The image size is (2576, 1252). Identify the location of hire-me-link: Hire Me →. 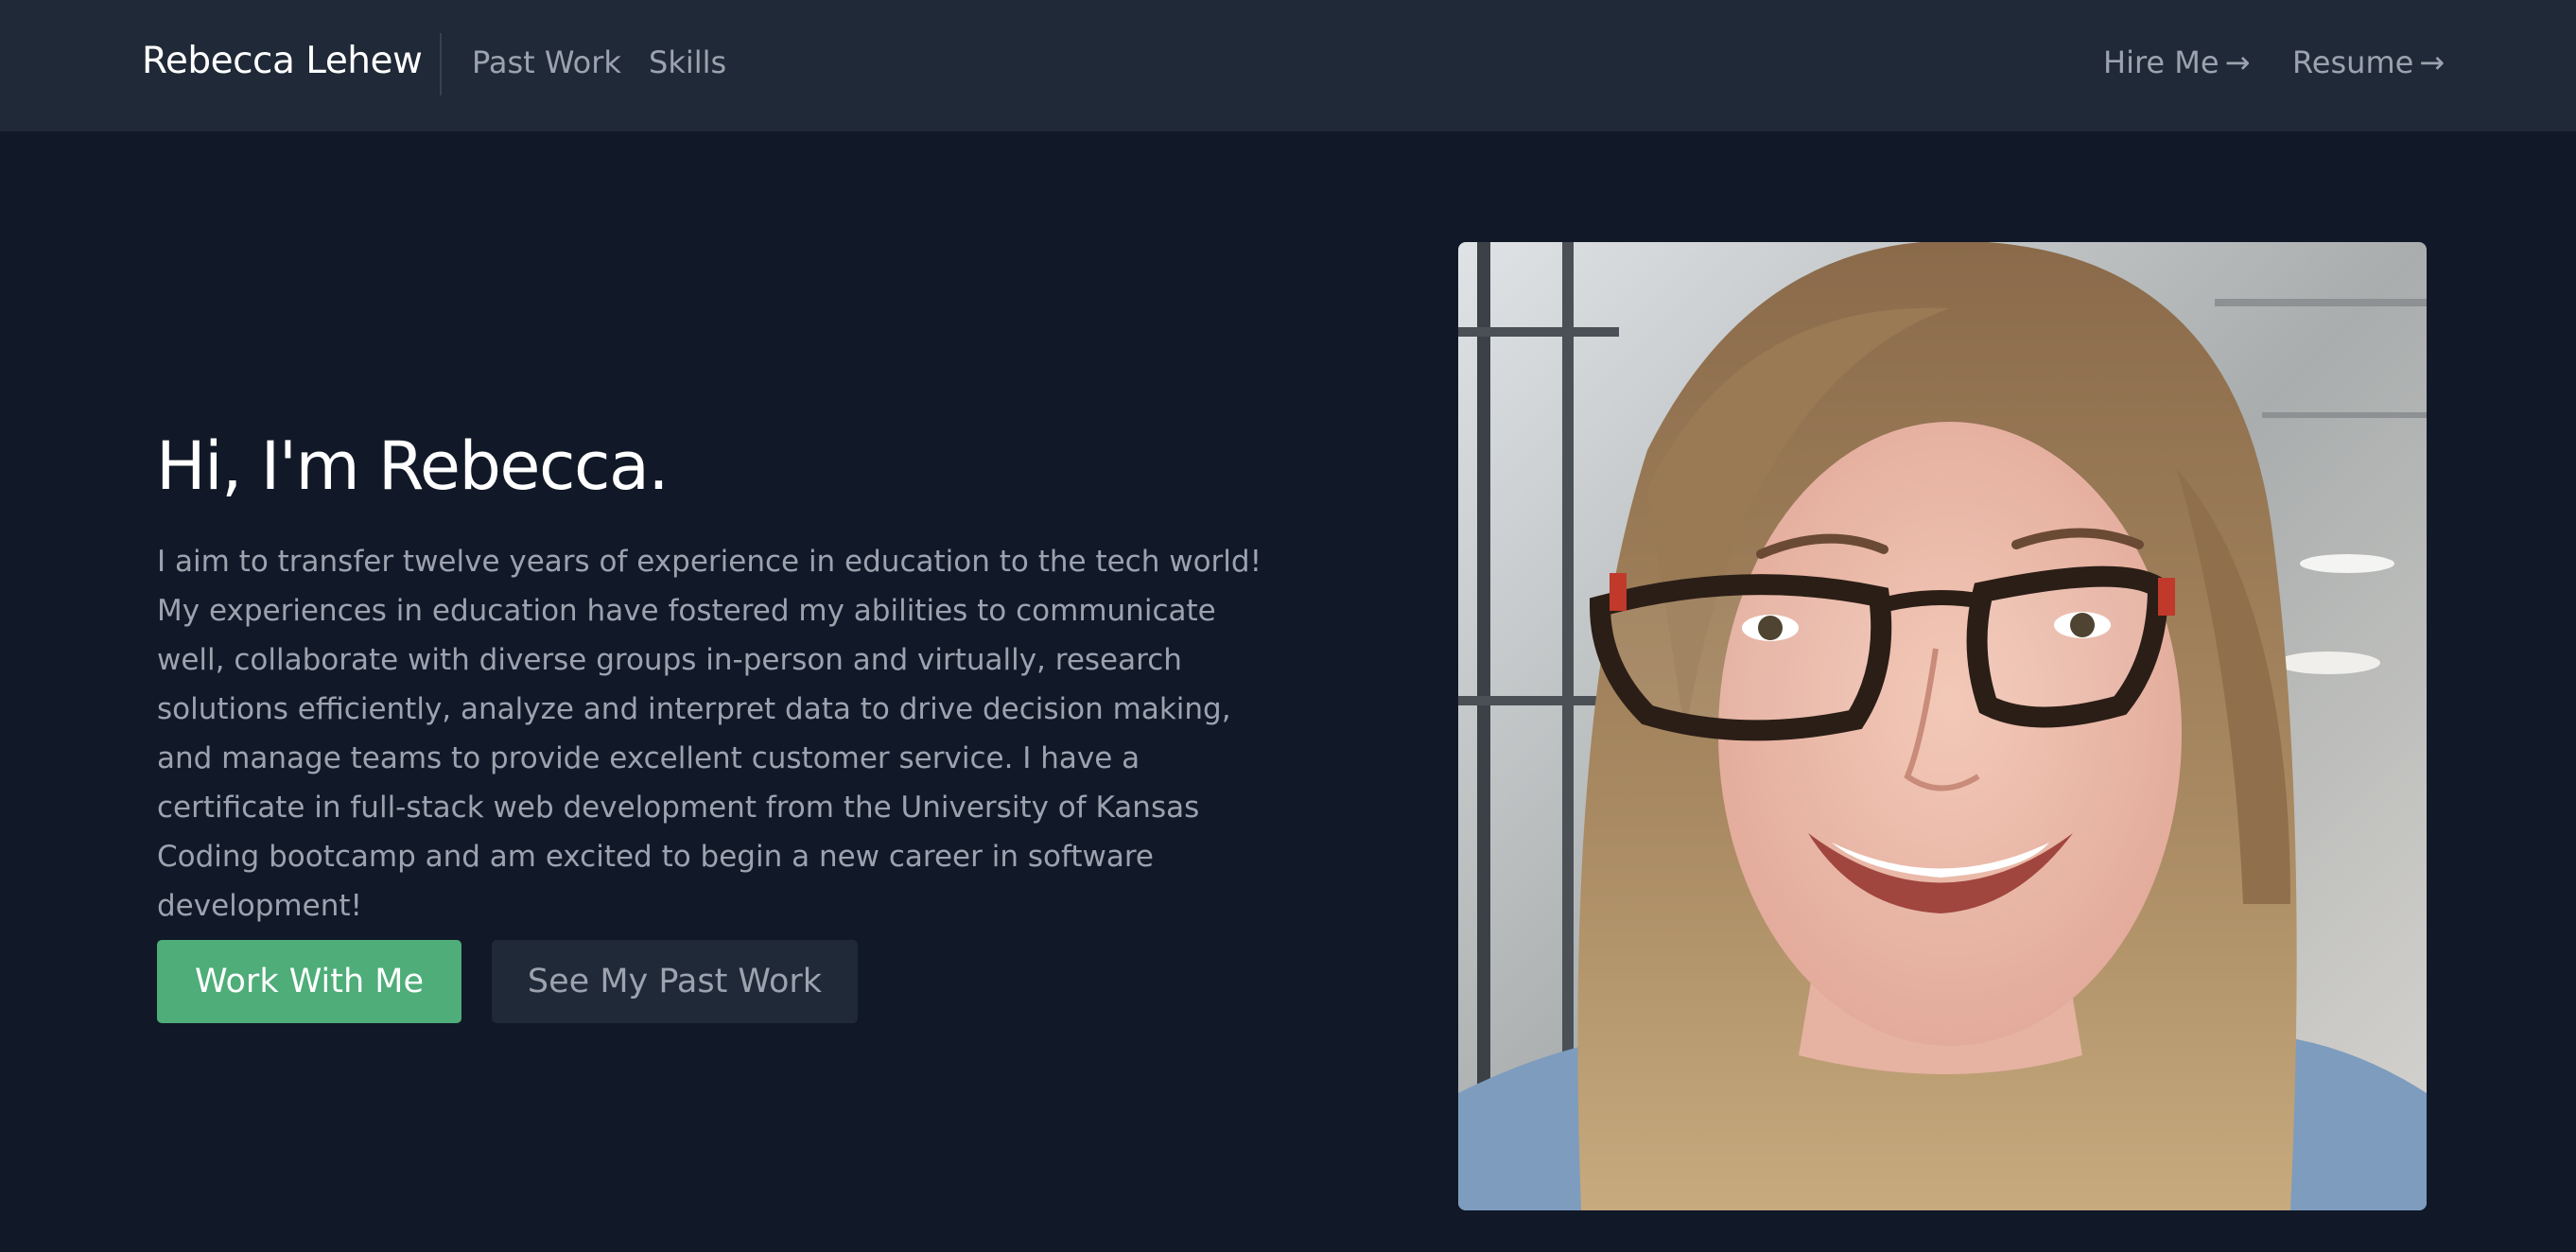
(2176, 62).